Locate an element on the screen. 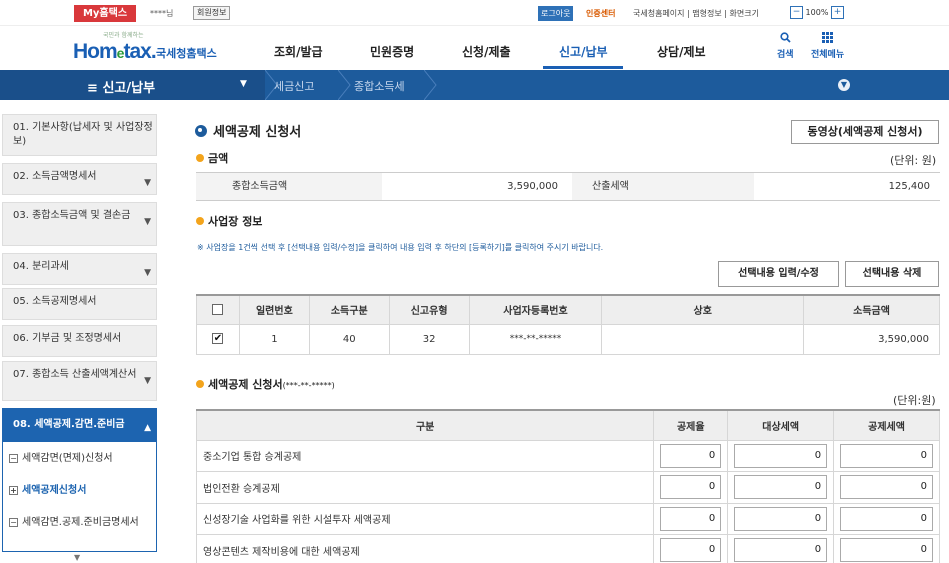  col-header: 소득금액 is located at coordinates (871, 309).